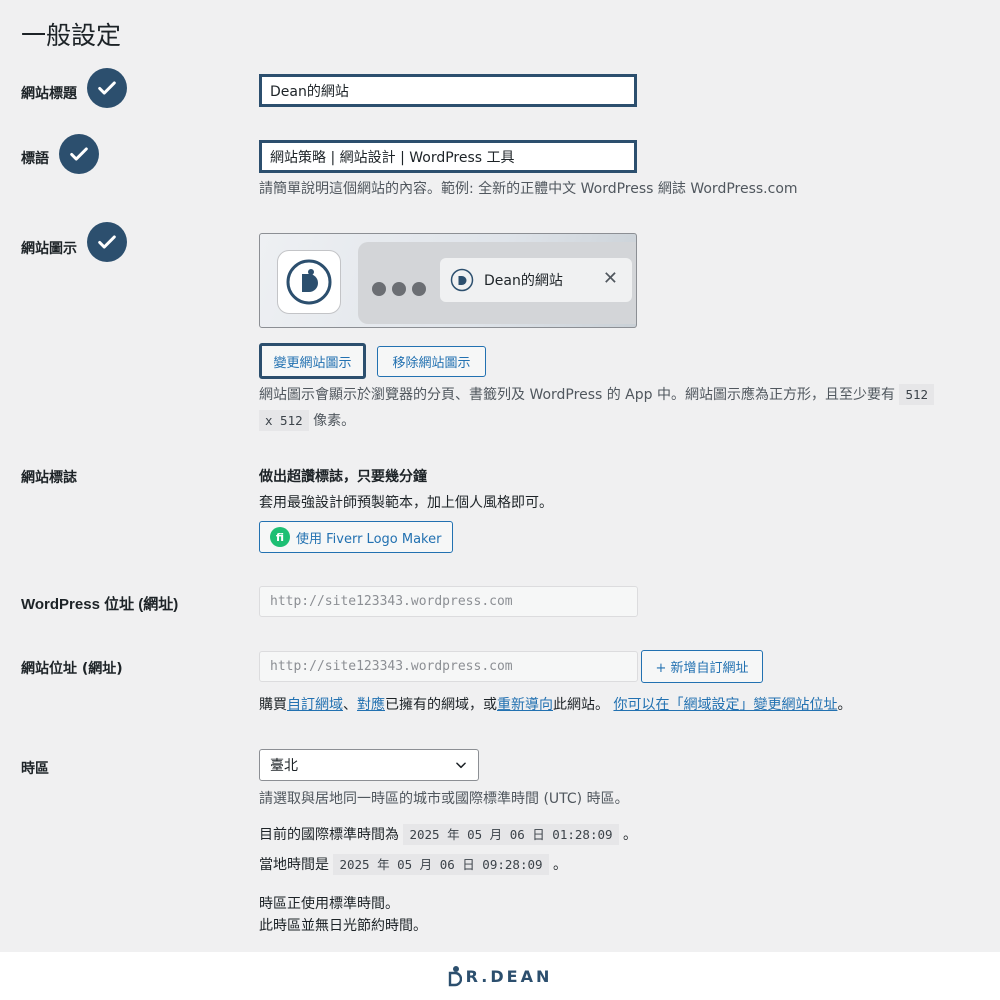  What do you see at coordinates (455, 976) in the screenshot?
I see `brand-logo-icon` at bounding box center [455, 976].